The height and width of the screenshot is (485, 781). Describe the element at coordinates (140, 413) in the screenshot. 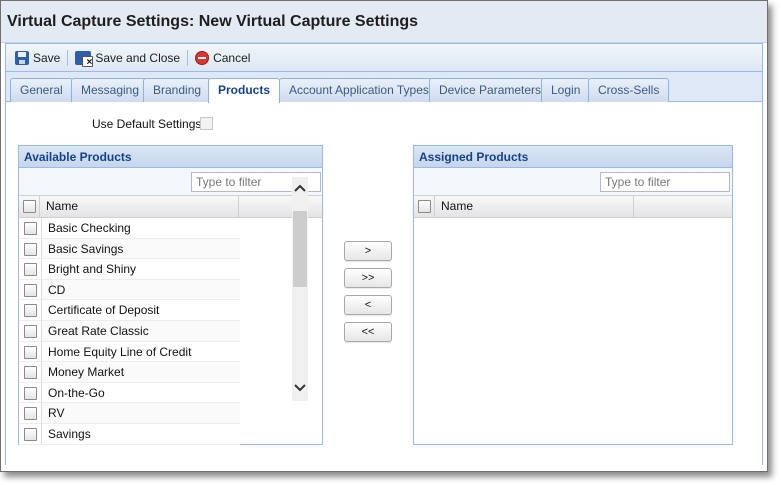

I see `product-name: RV` at that location.